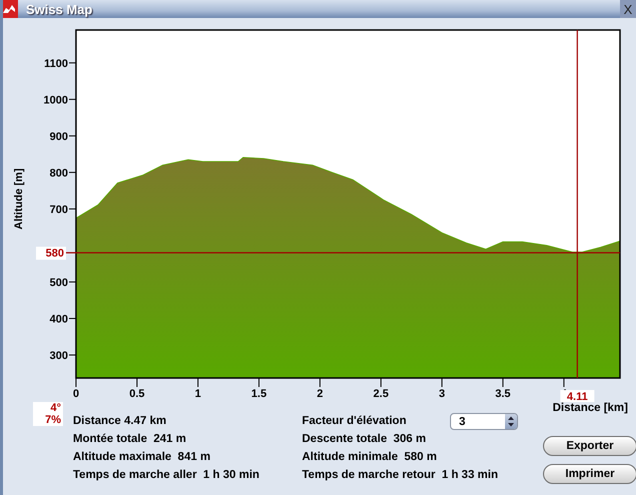 The image size is (636, 495). What do you see at coordinates (59, 282) in the screenshot?
I see `axis-label: 500` at bounding box center [59, 282].